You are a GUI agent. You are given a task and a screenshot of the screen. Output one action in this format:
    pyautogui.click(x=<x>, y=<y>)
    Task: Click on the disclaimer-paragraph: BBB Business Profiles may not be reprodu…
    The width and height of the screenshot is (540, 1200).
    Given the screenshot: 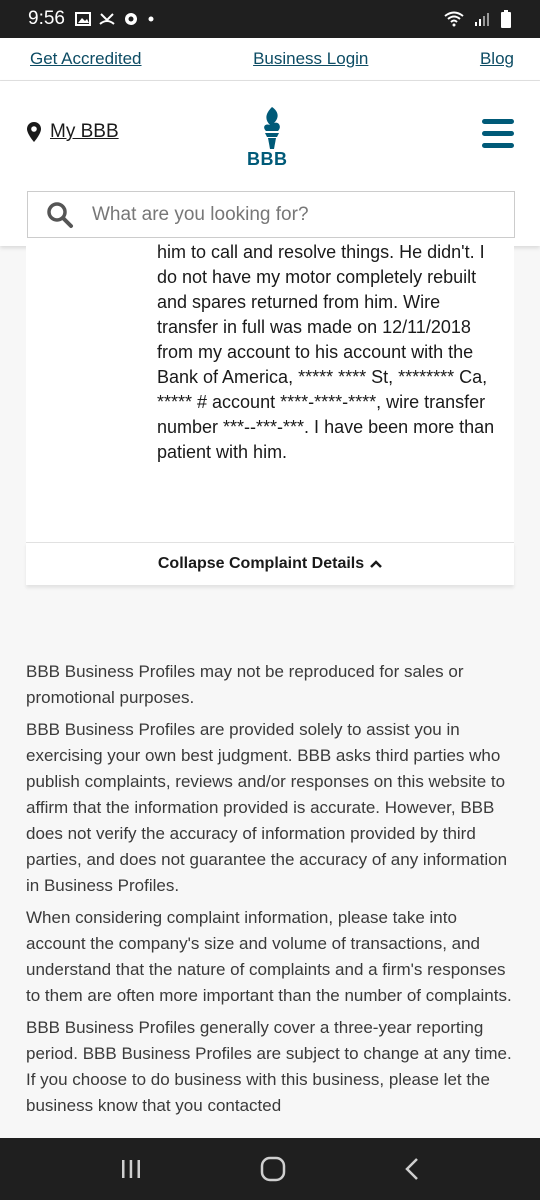 What is the action you would take?
    pyautogui.click(x=245, y=684)
    